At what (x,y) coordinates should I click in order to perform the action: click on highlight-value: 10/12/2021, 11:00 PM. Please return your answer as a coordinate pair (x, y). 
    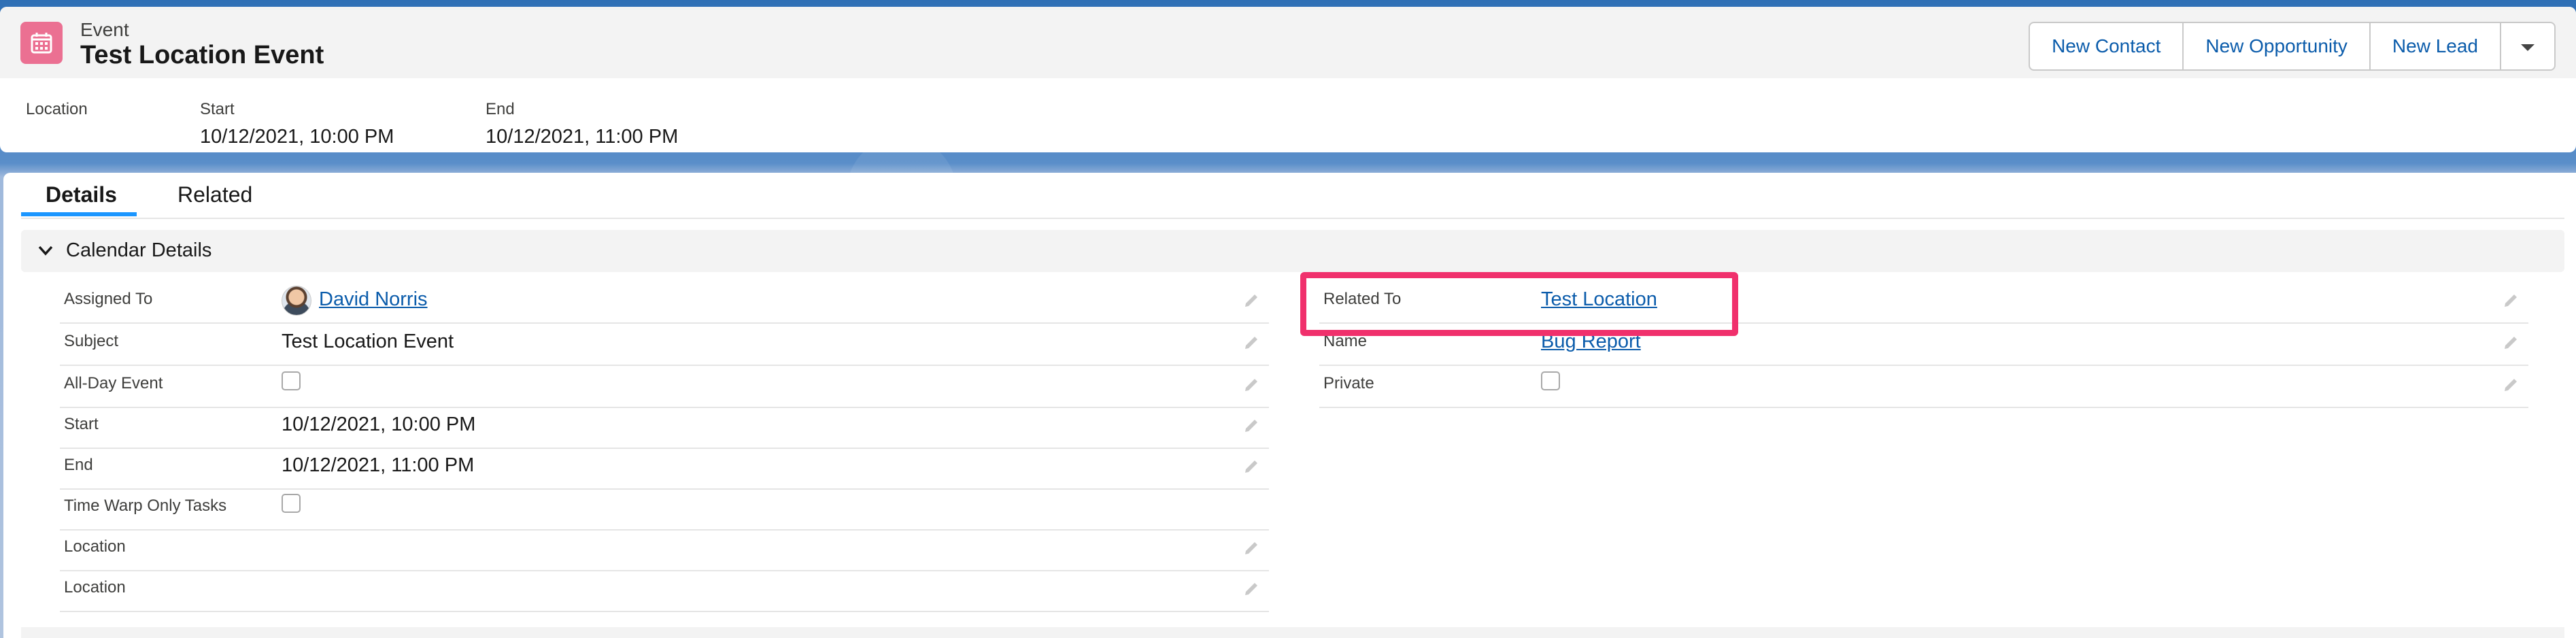
    Looking at the image, I should click on (582, 137).